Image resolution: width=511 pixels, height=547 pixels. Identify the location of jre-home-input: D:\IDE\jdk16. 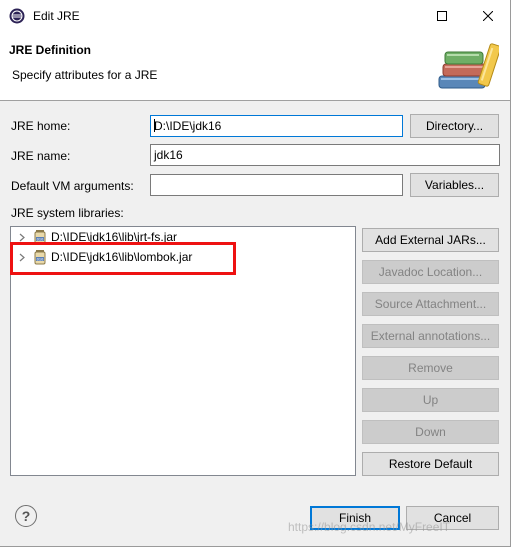
(276, 126).